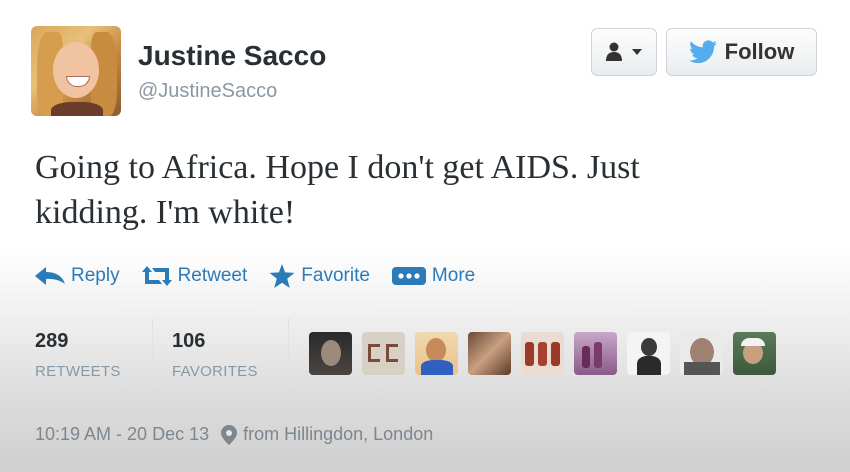 This screenshot has height=472, width=850. What do you see at coordinates (232, 56) in the screenshot?
I see `profile-name: Justine Sacco` at bounding box center [232, 56].